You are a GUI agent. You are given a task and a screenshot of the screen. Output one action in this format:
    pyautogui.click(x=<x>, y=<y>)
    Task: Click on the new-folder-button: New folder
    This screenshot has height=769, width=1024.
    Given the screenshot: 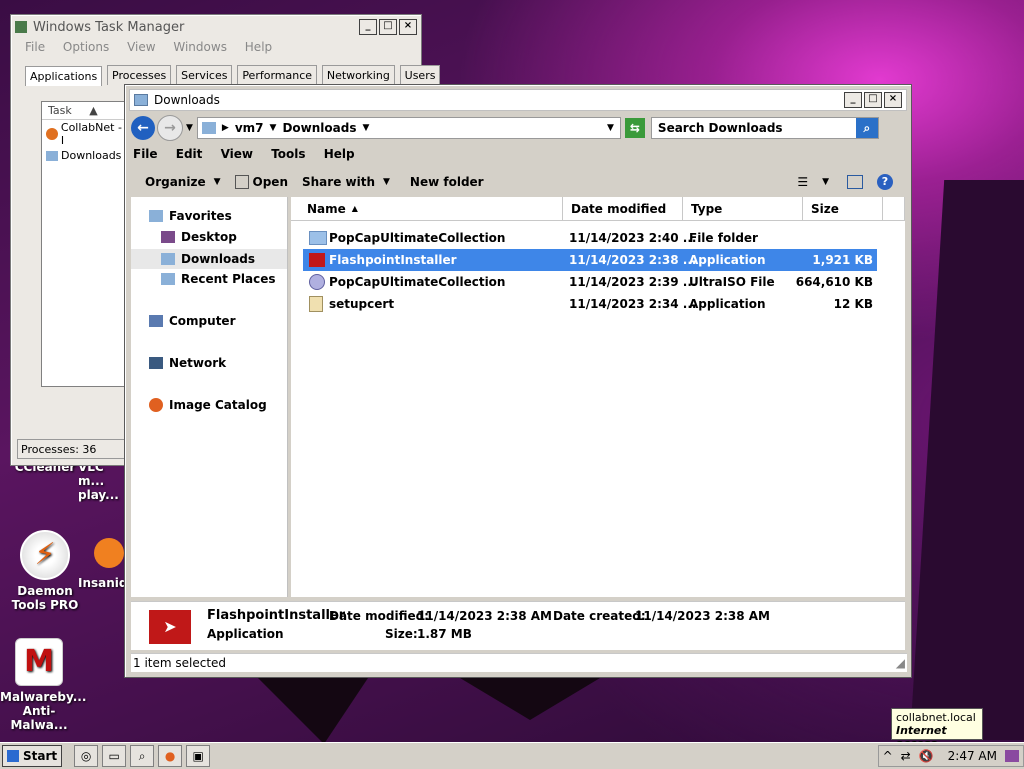 What is the action you would take?
    pyautogui.click(x=447, y=182)
    